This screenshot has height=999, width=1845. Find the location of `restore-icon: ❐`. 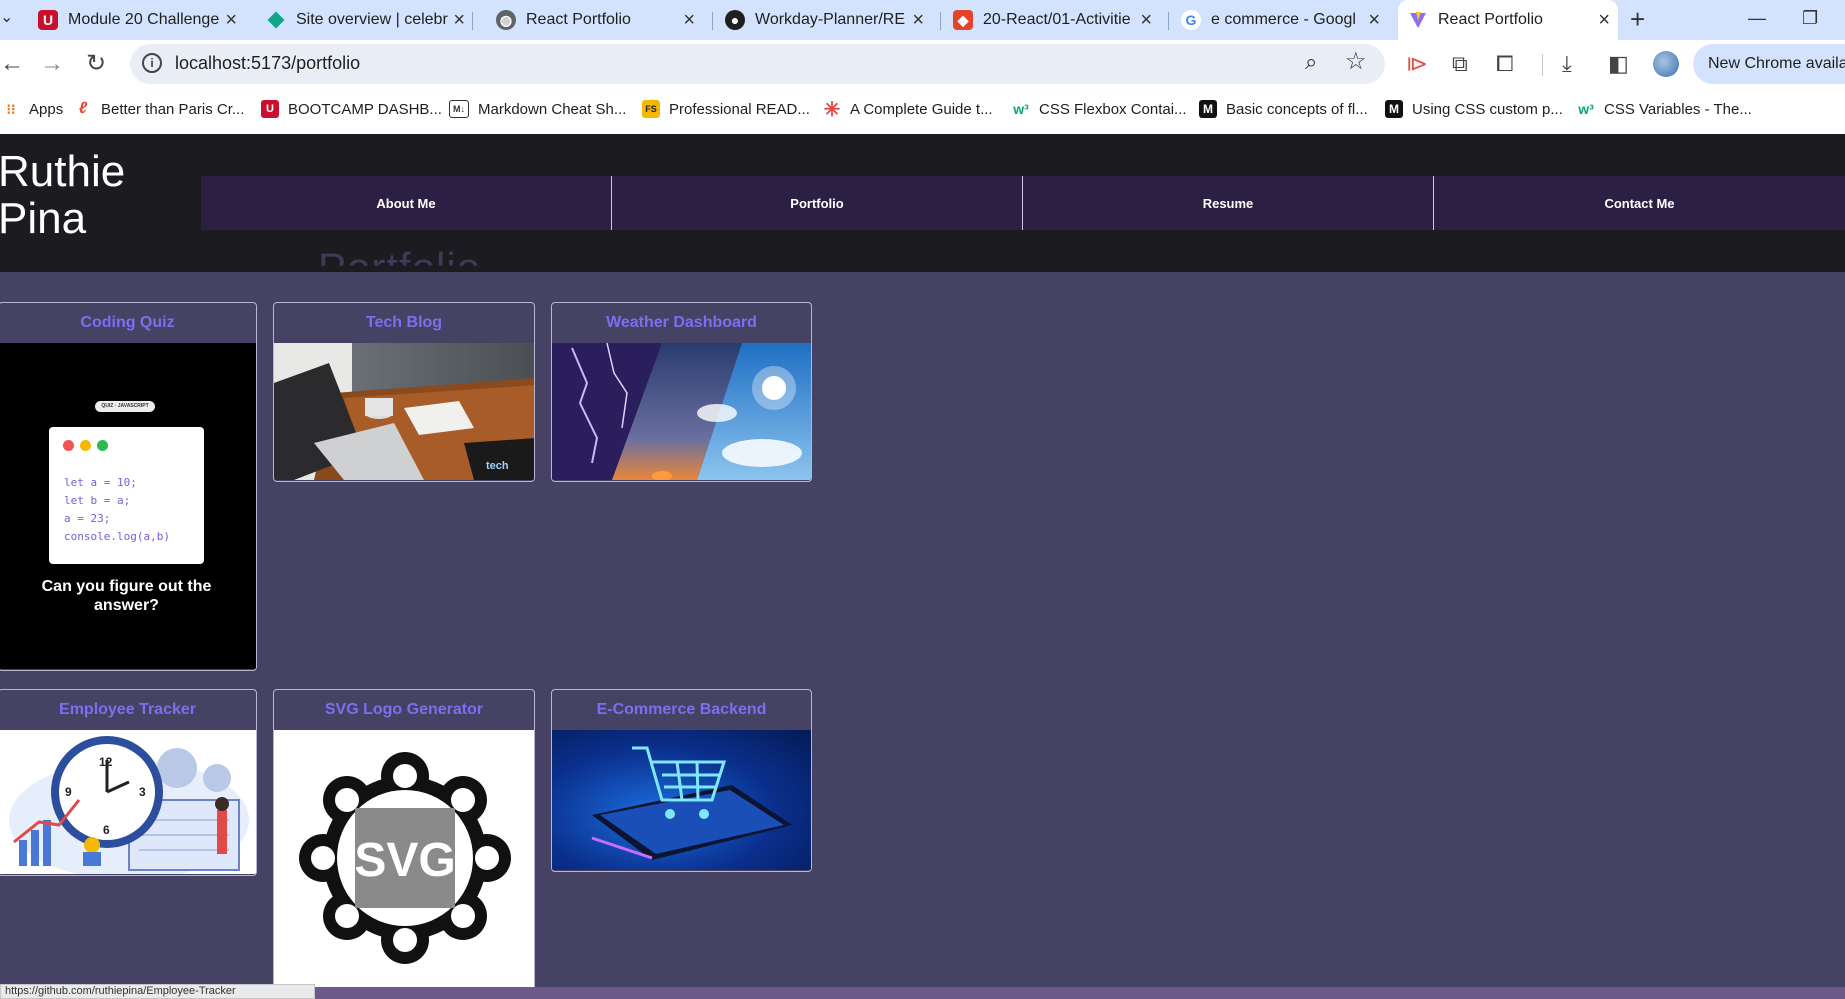

restore-icon: ❐ is located at coordinates (1810, 20).